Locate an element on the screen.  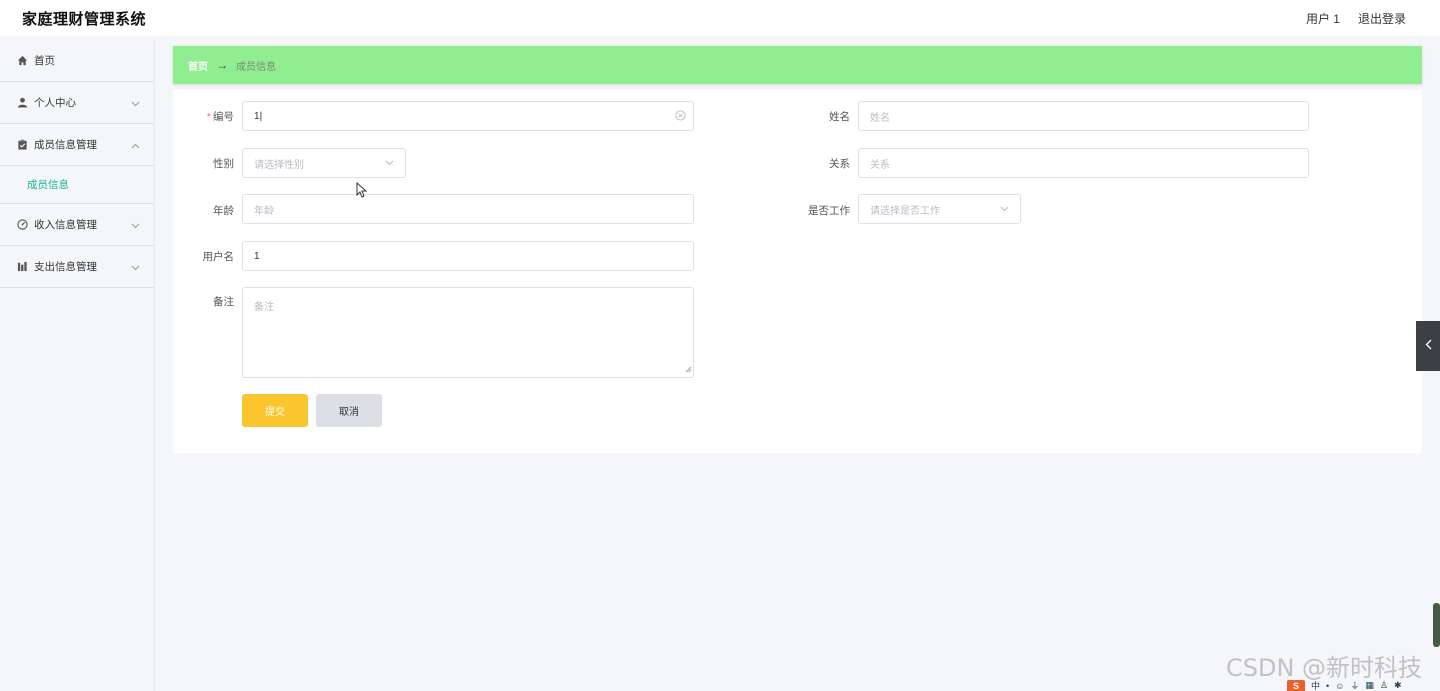
sidebar-item-label: 收入信息管理 is located at coordinates (65, 225).